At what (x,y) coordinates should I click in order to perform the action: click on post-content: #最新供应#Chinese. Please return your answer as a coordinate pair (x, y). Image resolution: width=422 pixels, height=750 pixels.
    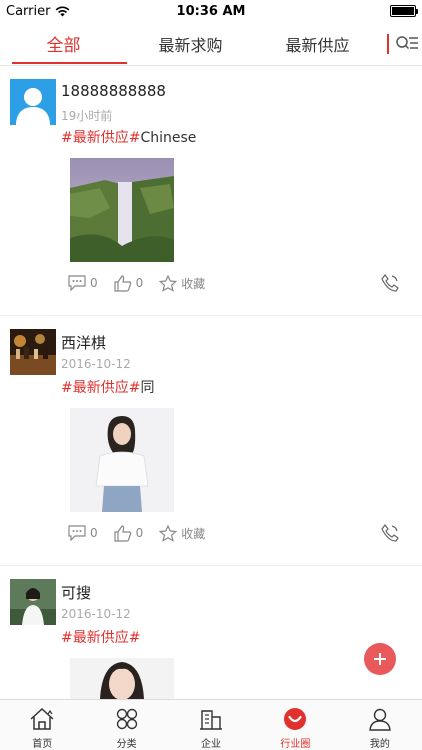
    Looking at the image, I should click on (128, 137).